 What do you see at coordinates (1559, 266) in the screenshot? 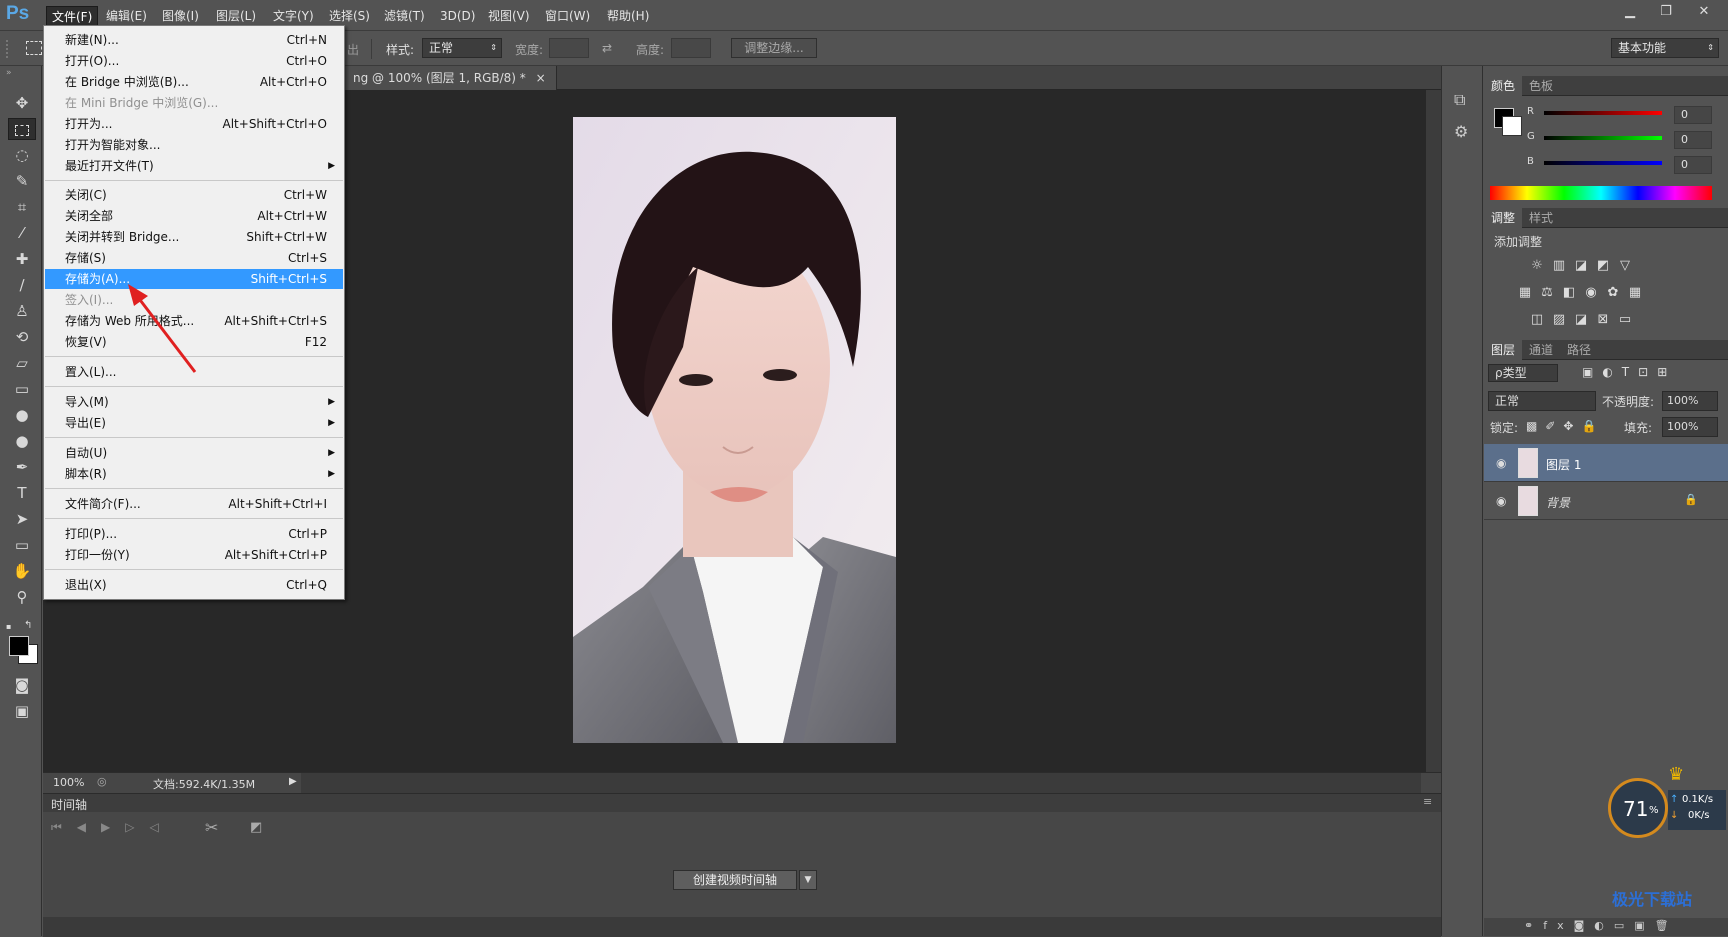
I see `levels-icon: ▥` at bounding box center [1559, 266].